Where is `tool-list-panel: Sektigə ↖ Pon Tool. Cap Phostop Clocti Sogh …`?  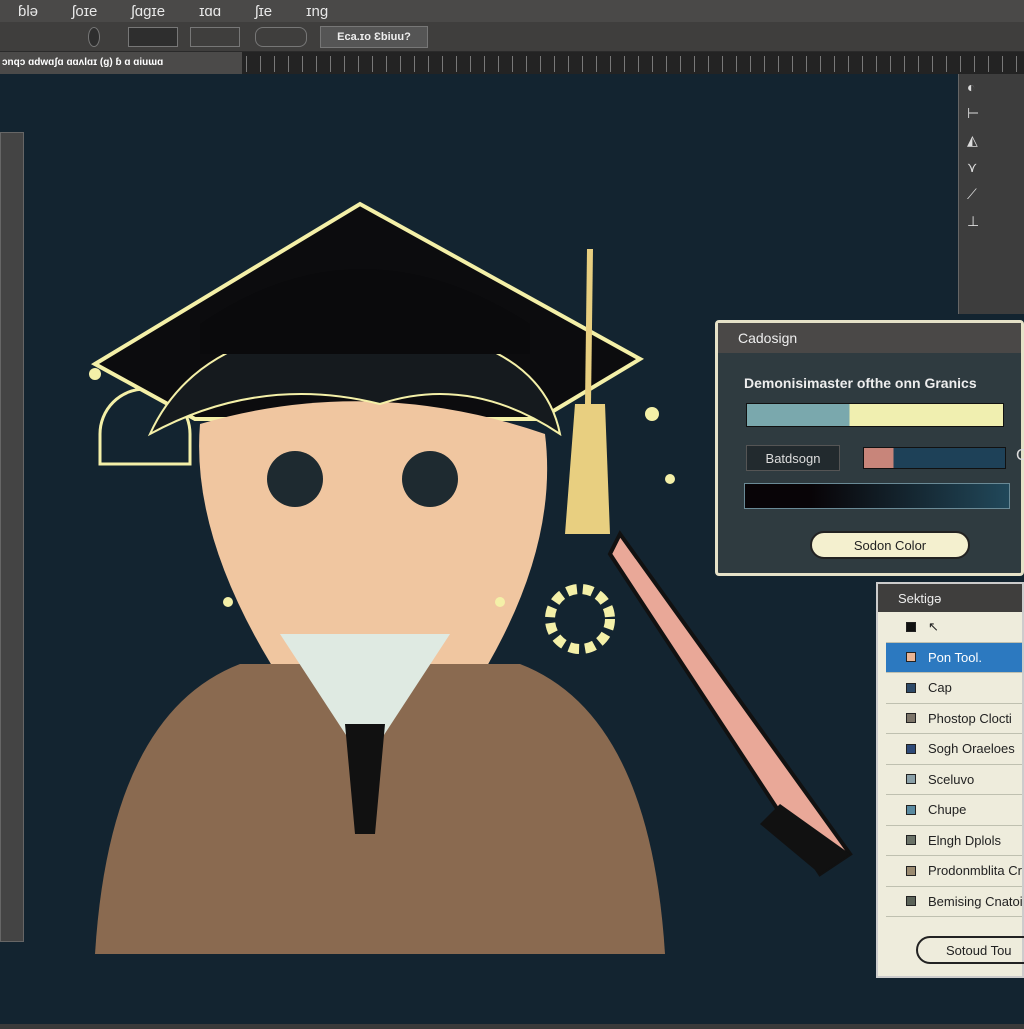
tool-list-panel: Sektigə ↖ Pon Tool. Cap Phostop Clocti Sogh … is located at coordinates (950, 780).